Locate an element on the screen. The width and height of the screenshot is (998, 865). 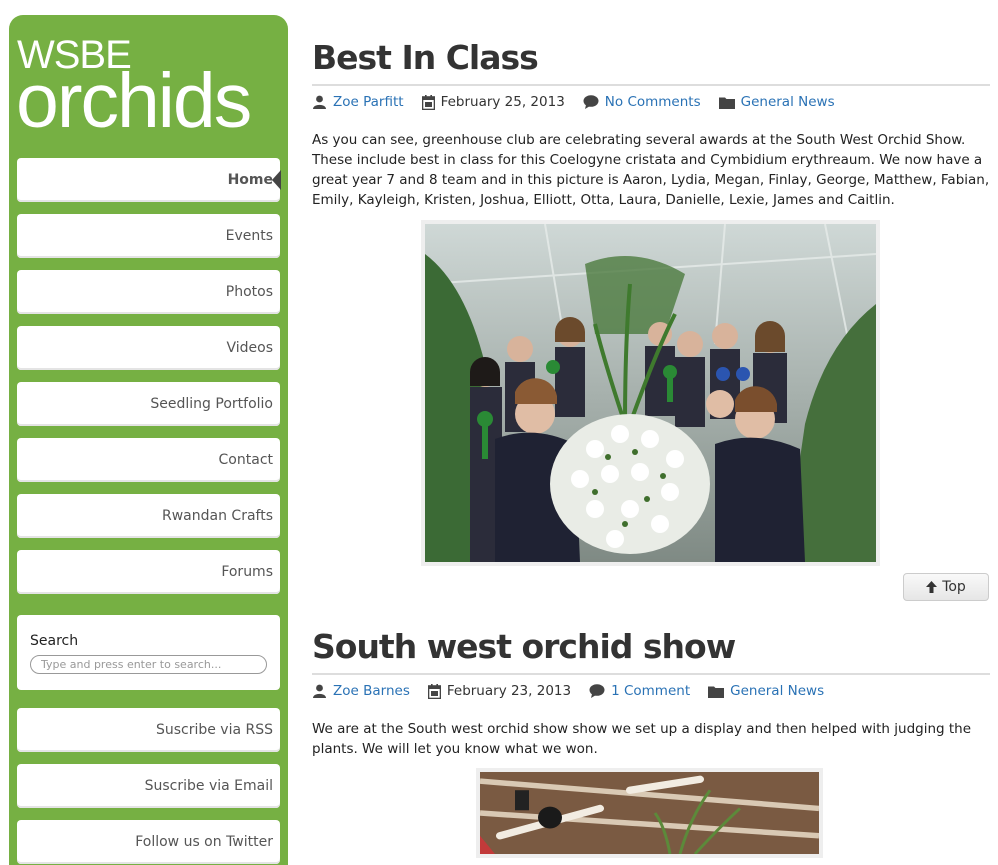
nav-item-photos: Photos is located at coordinates (148, 292).